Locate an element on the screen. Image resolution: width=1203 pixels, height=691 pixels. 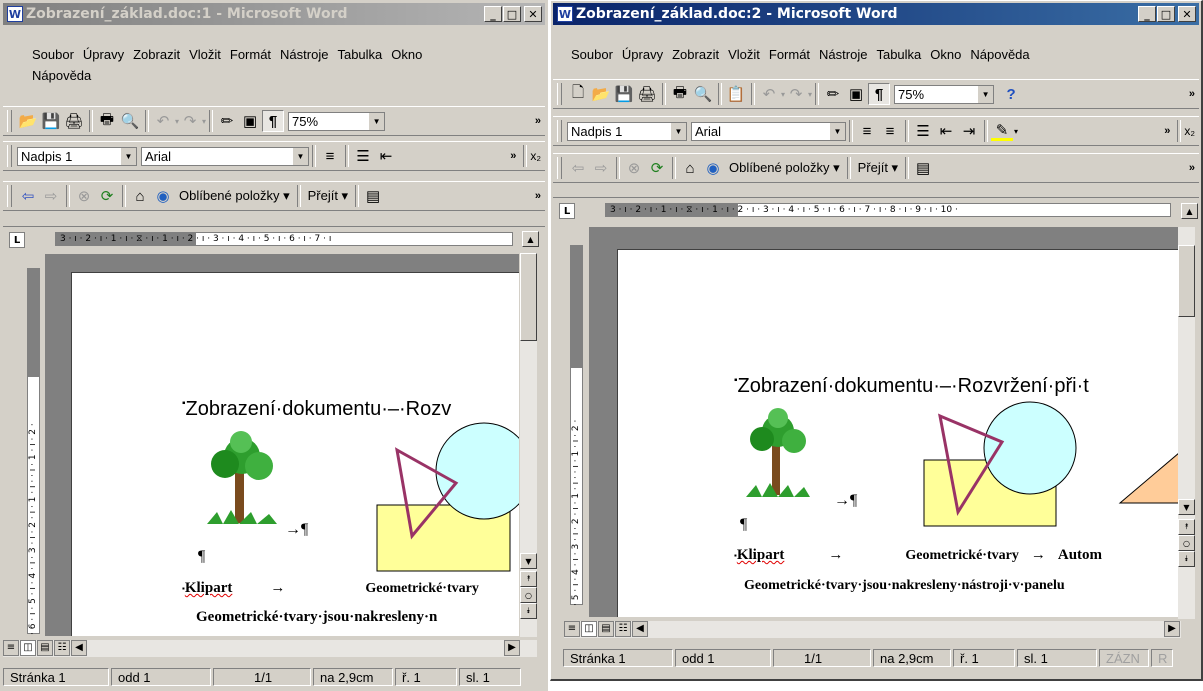
autoshape-triangle-image is located at coordinates (1148, 475).